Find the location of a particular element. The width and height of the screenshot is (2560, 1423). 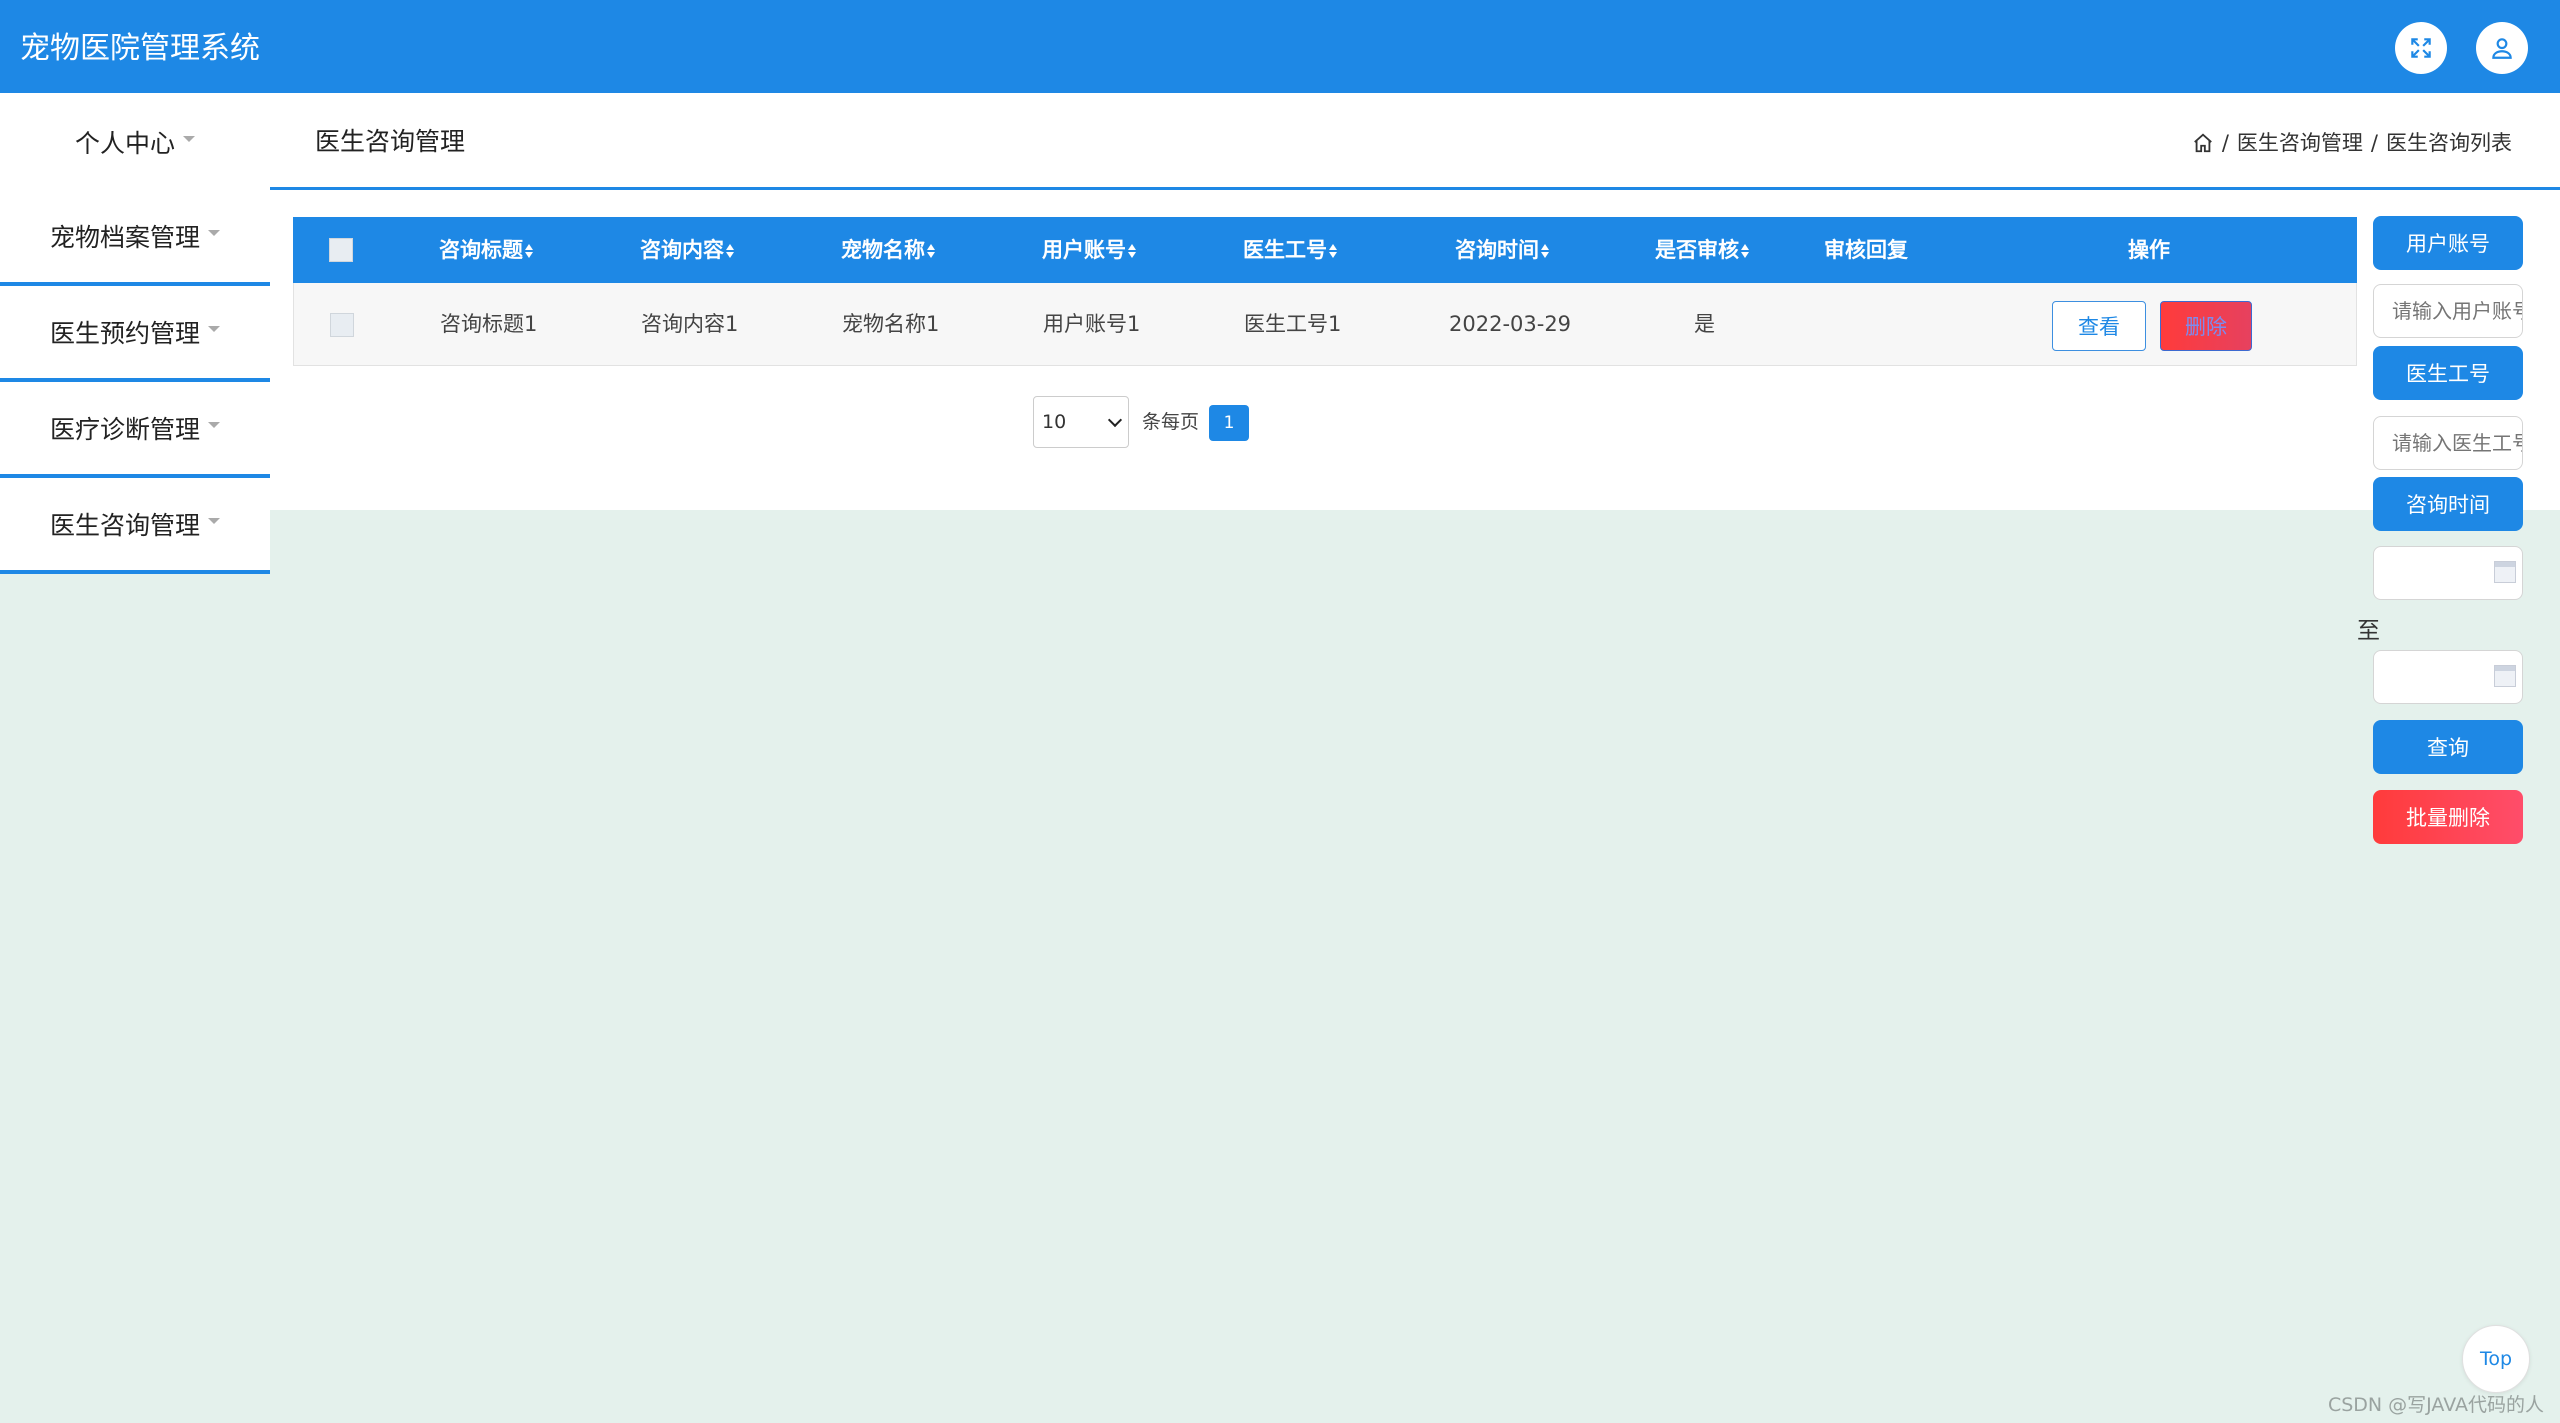

cell-reviewed: 是 is located at coordinates (1704, 324).